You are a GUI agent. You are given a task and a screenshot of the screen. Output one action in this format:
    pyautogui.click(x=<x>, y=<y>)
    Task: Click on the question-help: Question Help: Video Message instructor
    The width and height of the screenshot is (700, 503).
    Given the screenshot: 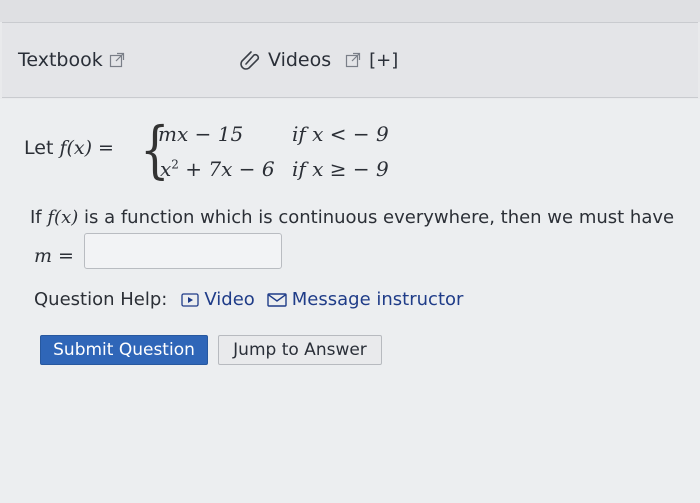 What is the action you would take?
    pyautogui.click(x=254, y=299)
    